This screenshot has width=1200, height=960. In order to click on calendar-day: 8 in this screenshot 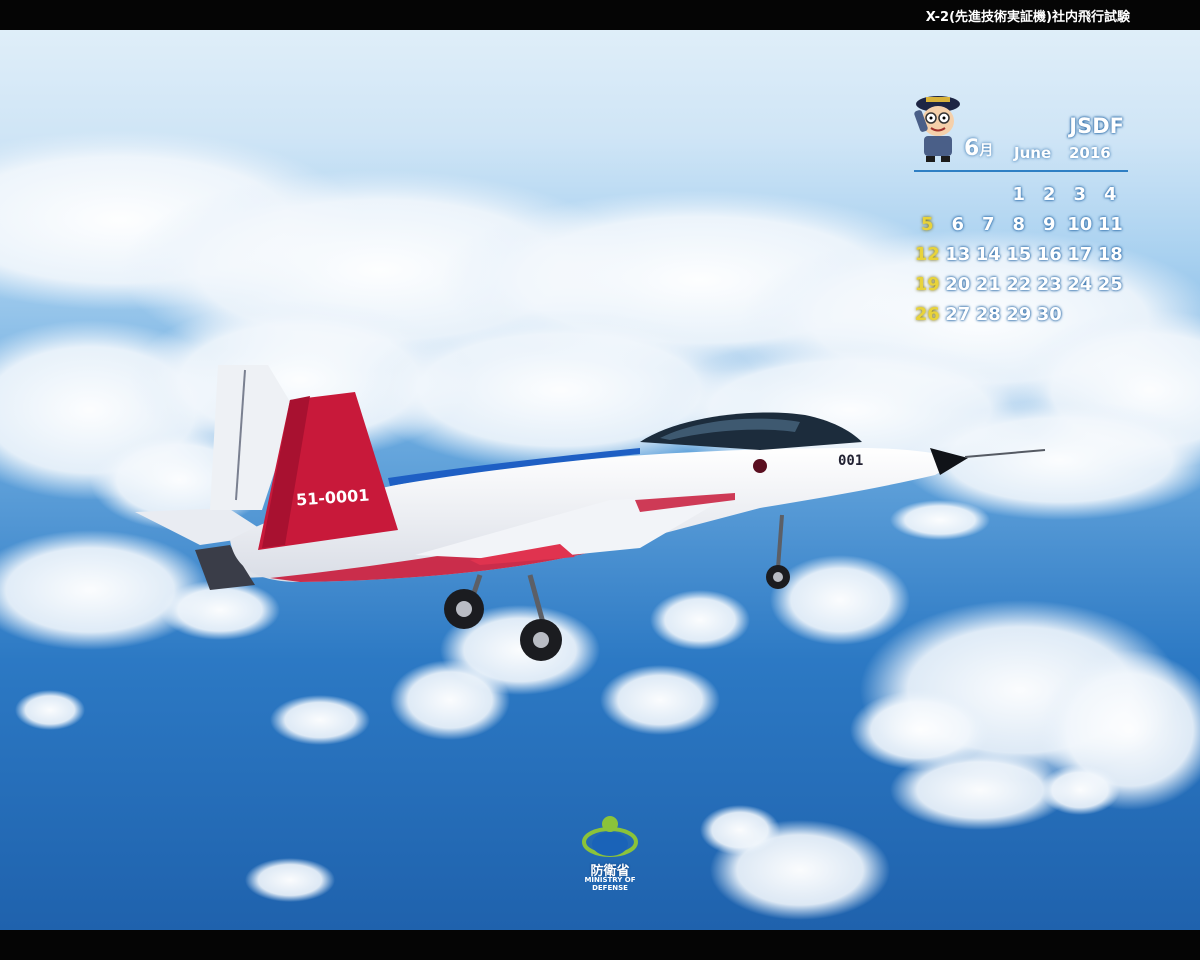, I will do `click(1019, 224)`.